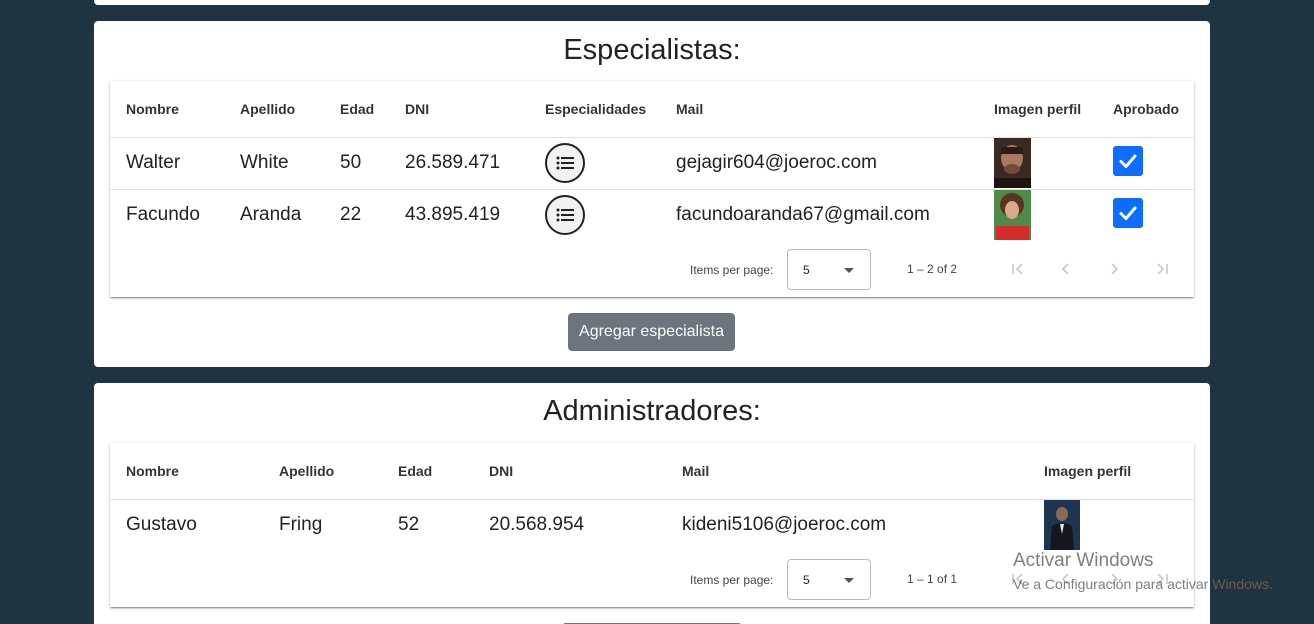 Image resolution: width=1314 pixels, height=624 pixels. I want to click on cell-mail: kideni5106@joeroc.com, so click(784, 524).